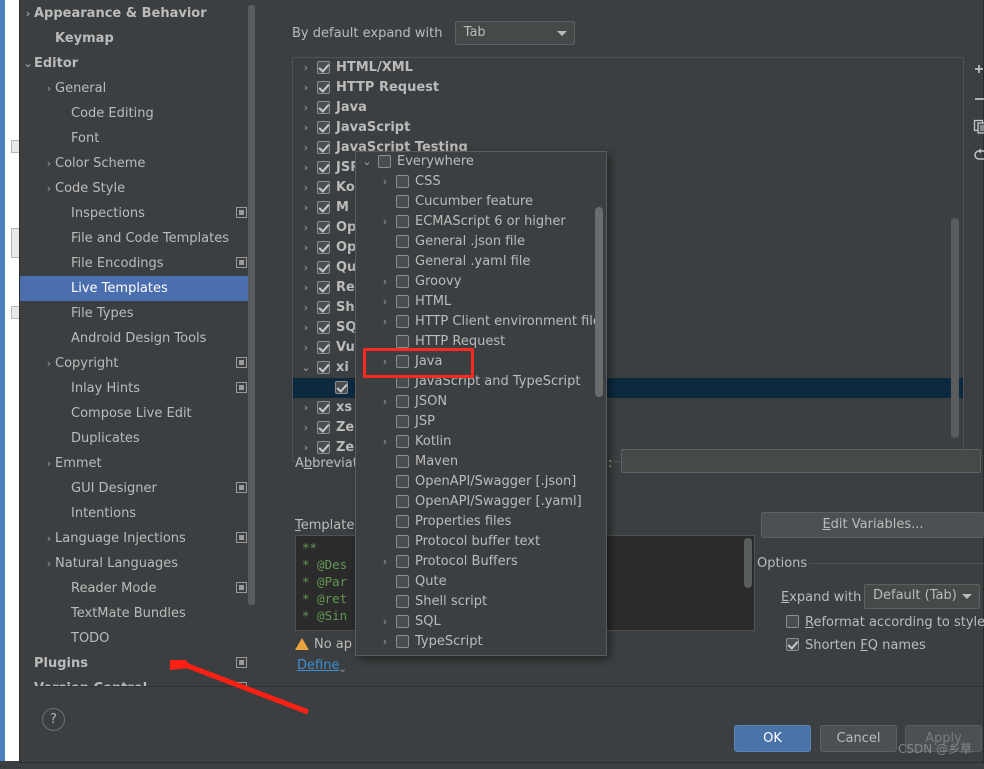  What do you see at coordinates (137, 438) in the screenshot?
I see `sidebar-item-duplicates: Duplicates` at bounding box center [137, 438].